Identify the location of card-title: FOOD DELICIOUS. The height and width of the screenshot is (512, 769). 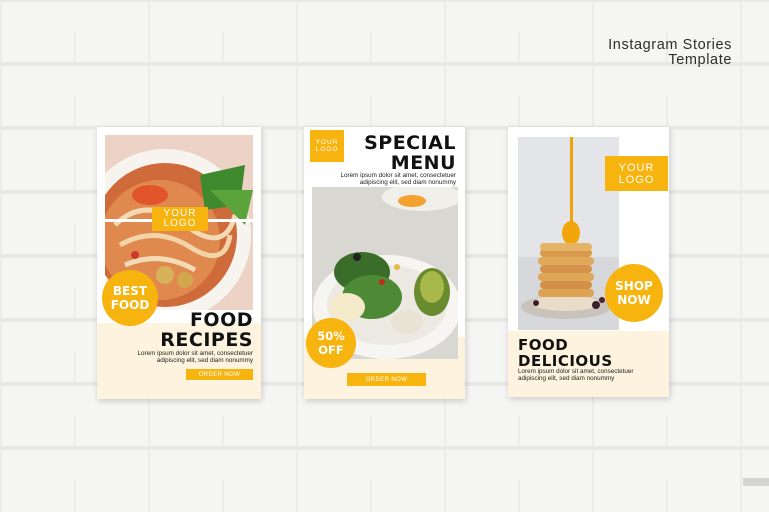
(565, 353).